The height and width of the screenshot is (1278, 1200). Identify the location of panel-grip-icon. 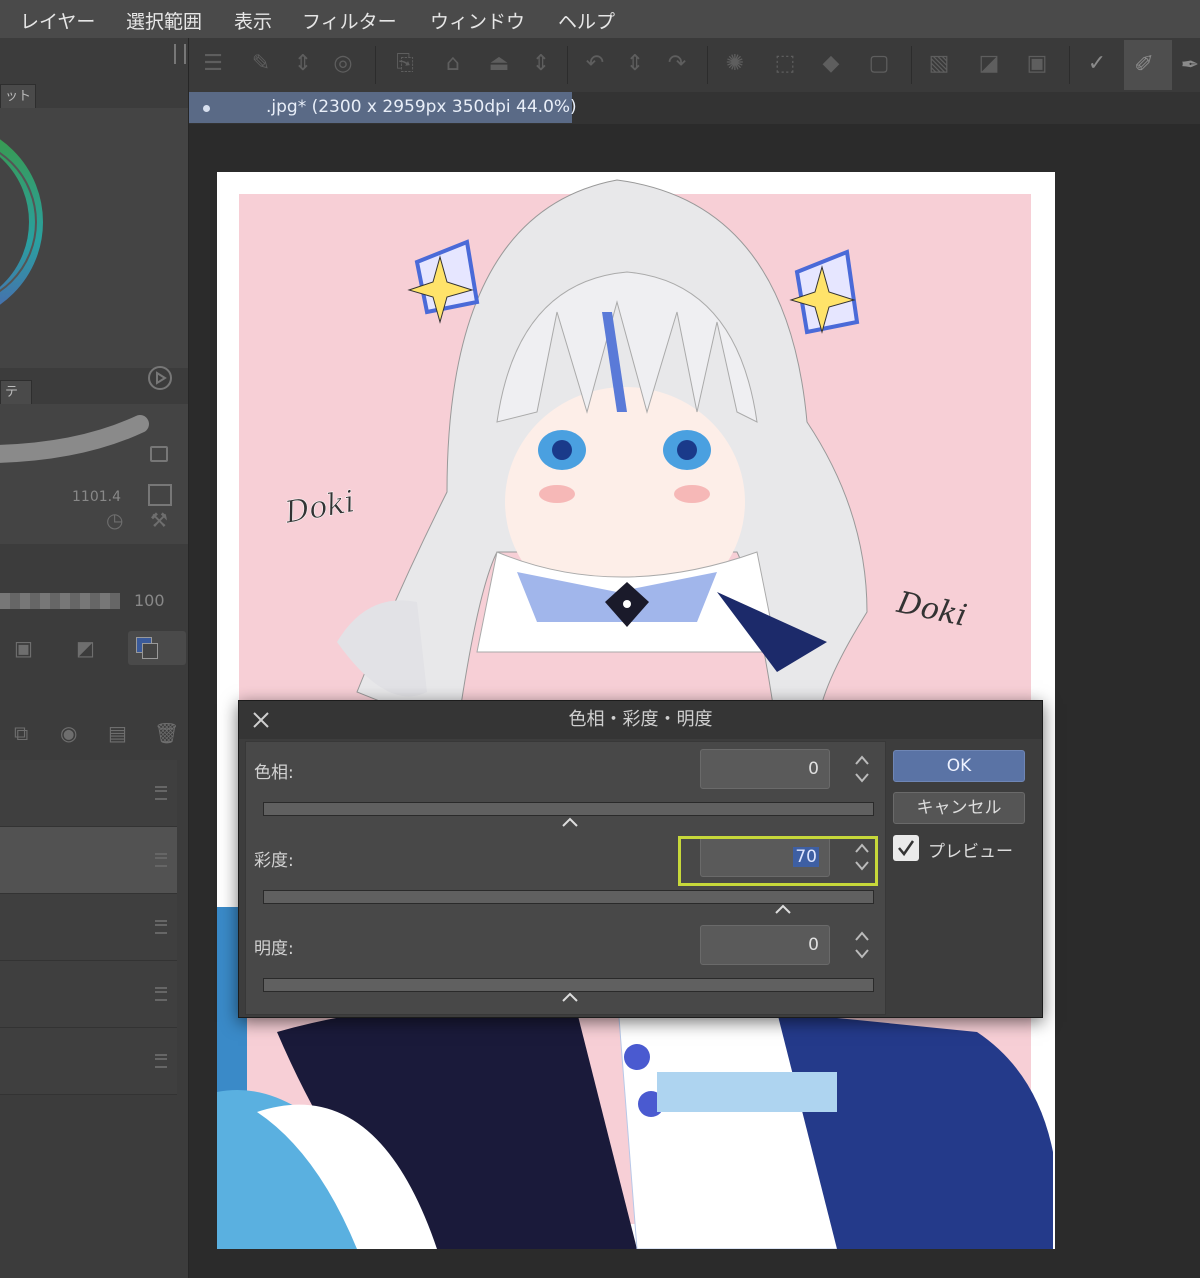
(180, 54).